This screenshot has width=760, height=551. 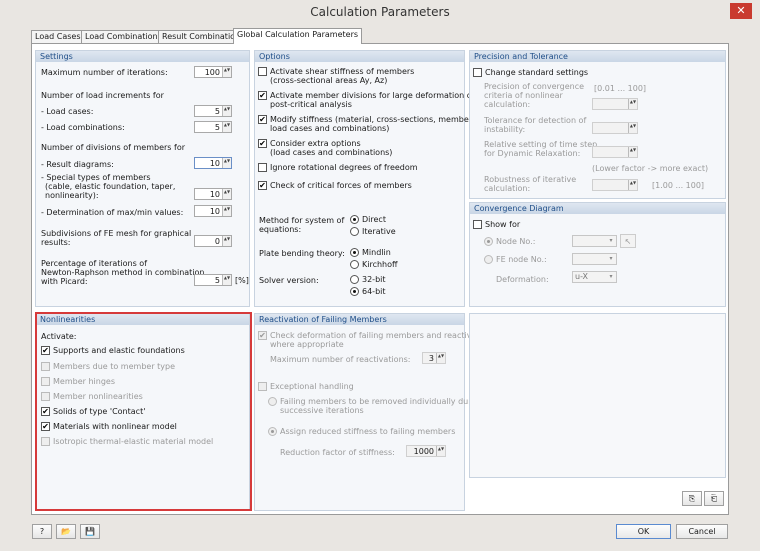 What do you see at coordinates (537, 72) in the screenshot?
I see `change-settings-label: Change standard settings` at bounding box center [537, 72].